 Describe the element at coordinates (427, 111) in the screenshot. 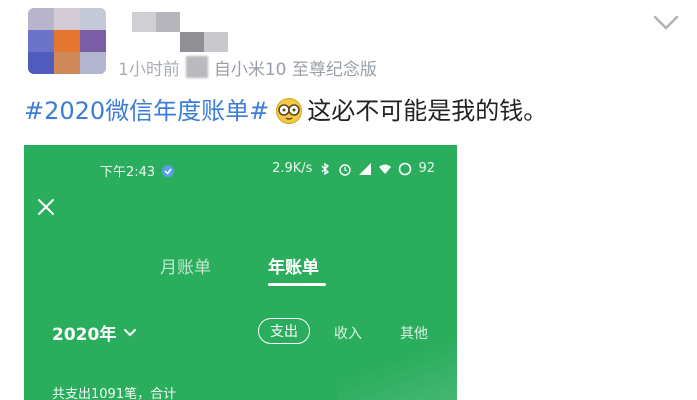

I see `post-body-text: 这必不可能是我的钱。` at that location.